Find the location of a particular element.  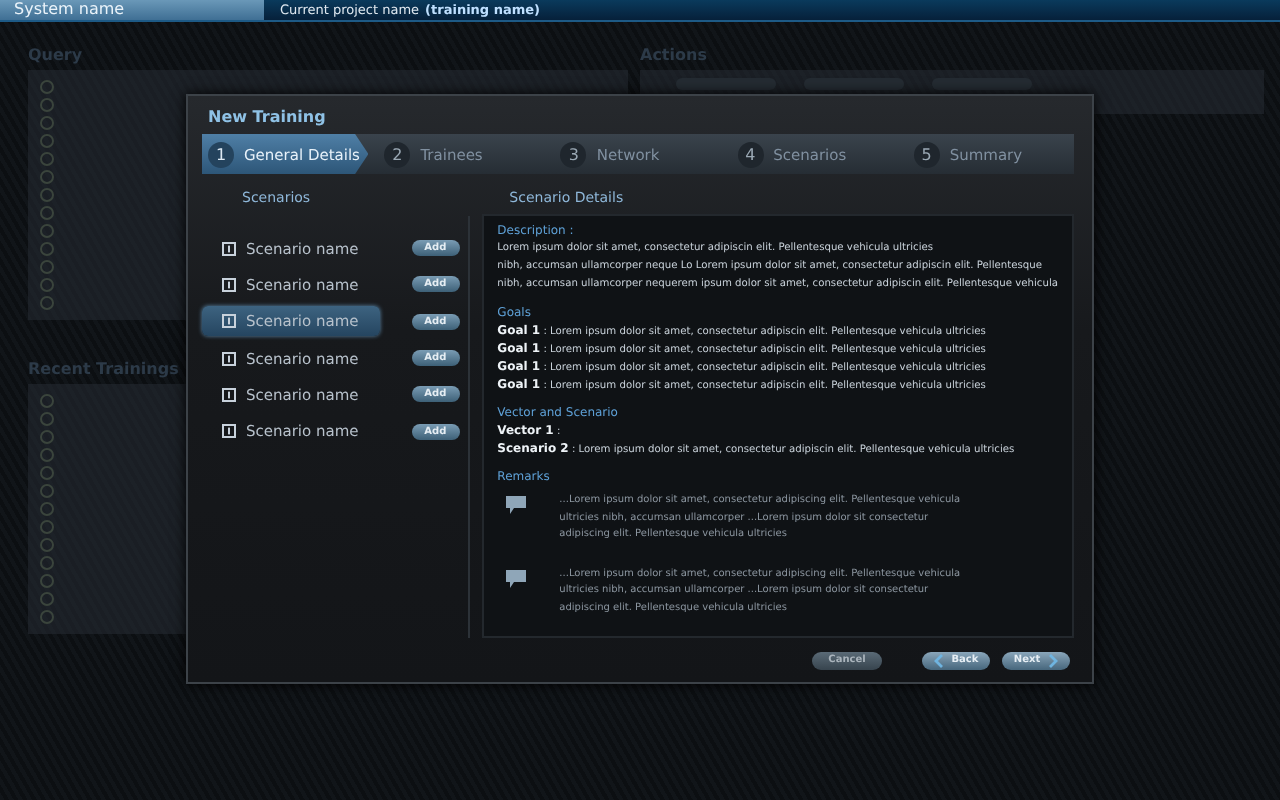

chevron-right-icon is located at coordinates (1053, 660).